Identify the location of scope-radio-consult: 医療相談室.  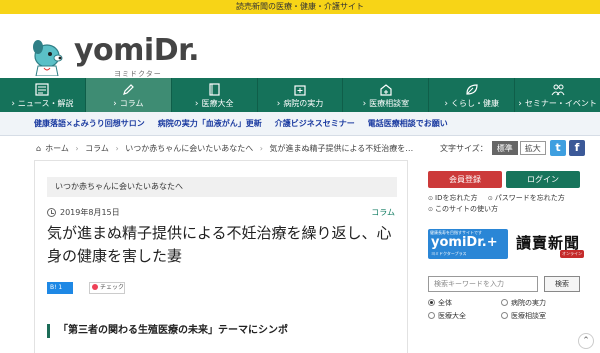
(537, 316).